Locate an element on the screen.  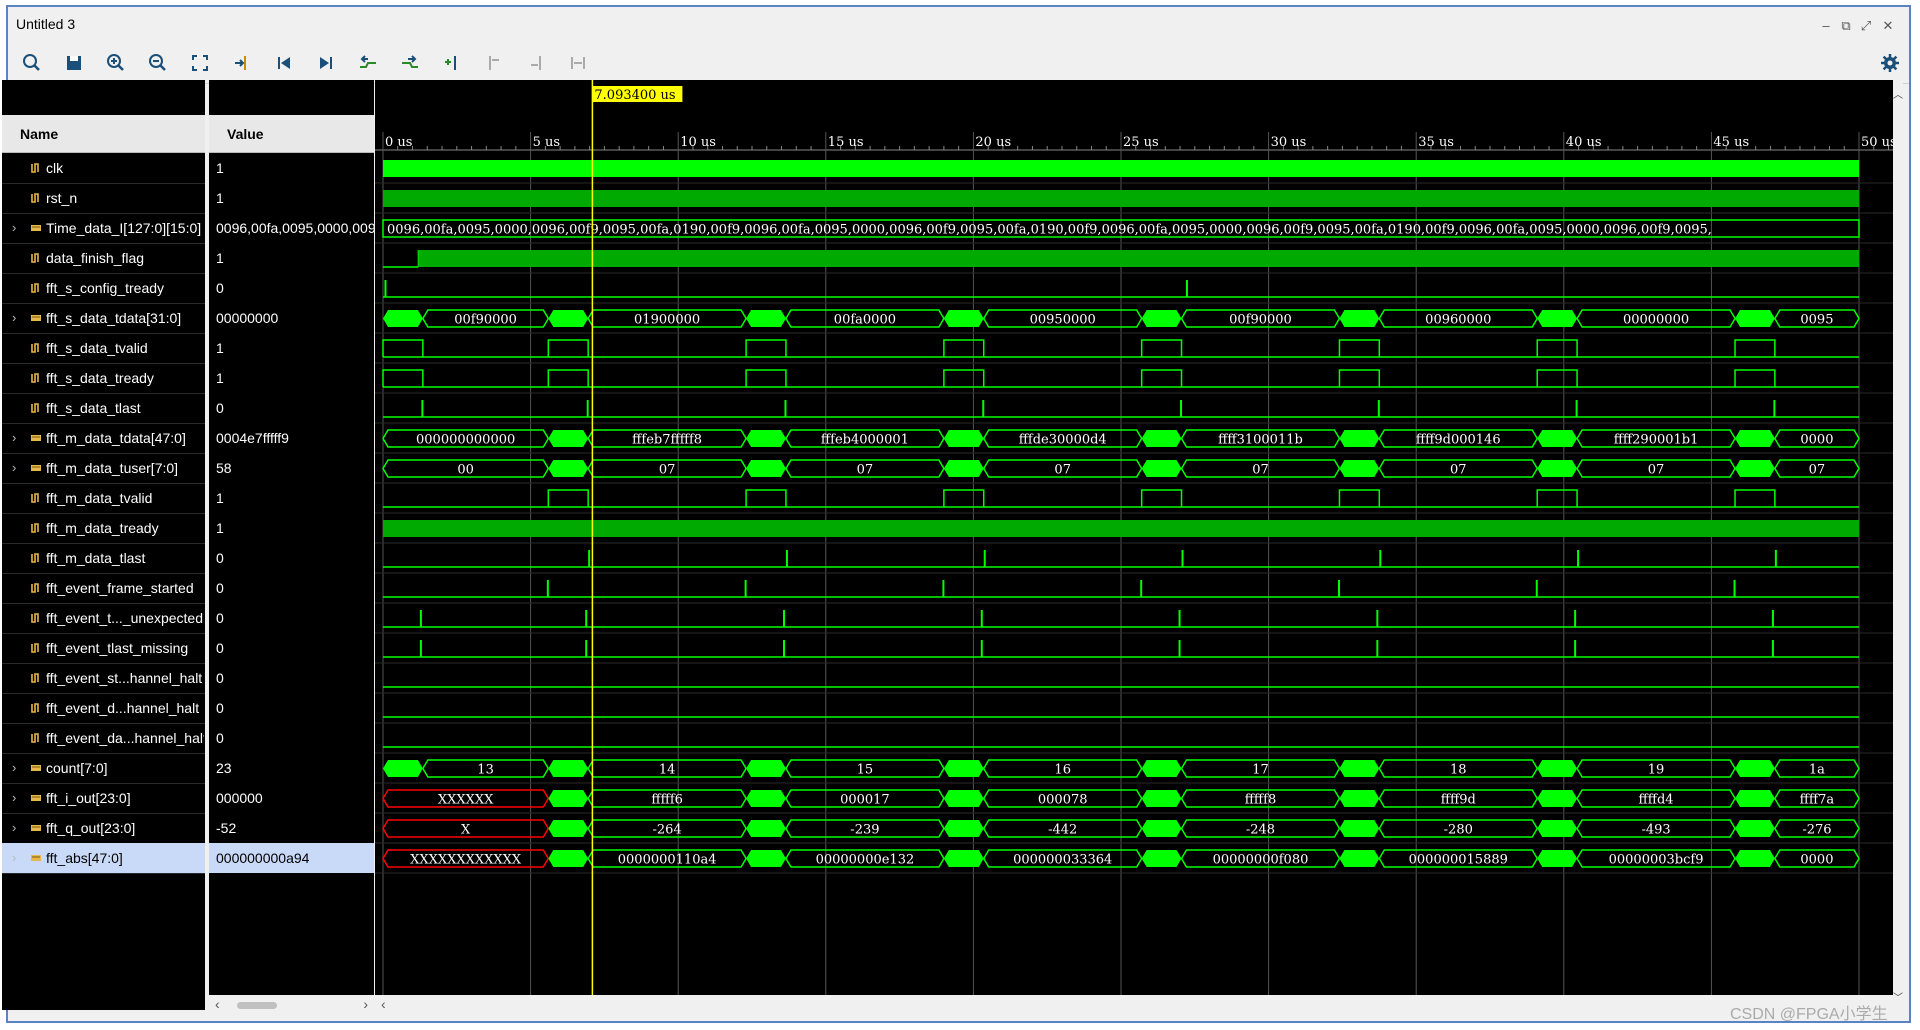
bus-value-label: -442 is located at coordinates (1062, 830).